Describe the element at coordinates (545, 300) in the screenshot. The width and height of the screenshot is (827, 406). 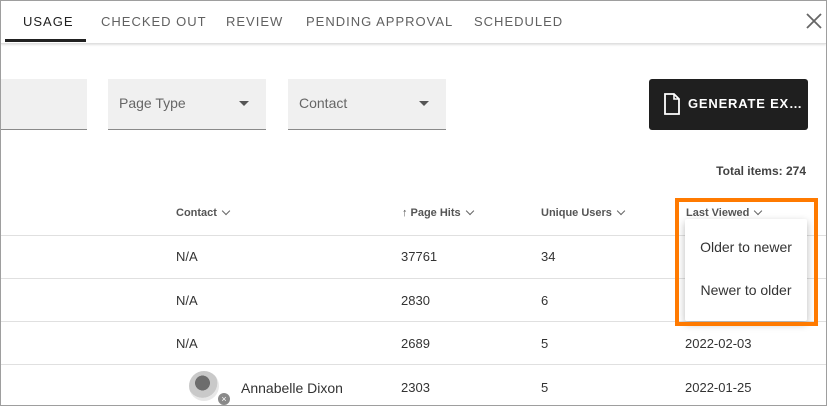
I see `cell-unique-users: 6` at that location.